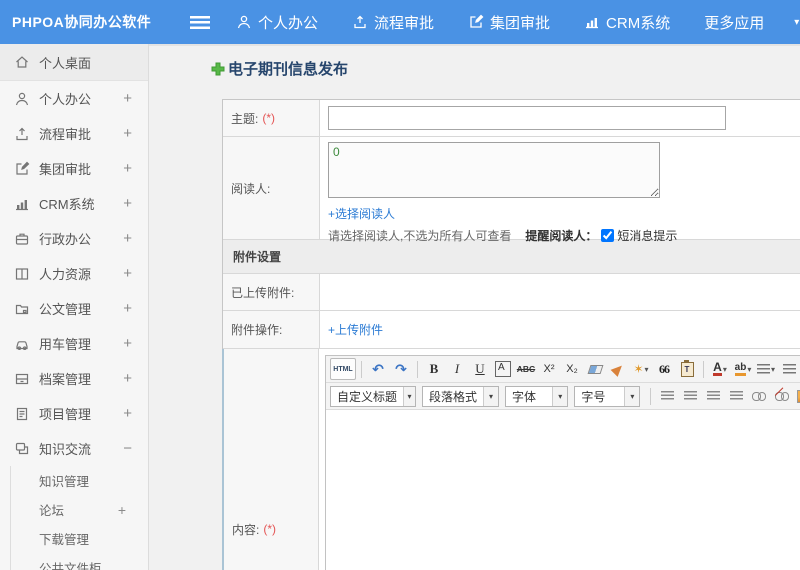  What do you see at coordinates (22, 239) in the screenshot?
I see `briefcase-icon` at bounding box center [22, 239].